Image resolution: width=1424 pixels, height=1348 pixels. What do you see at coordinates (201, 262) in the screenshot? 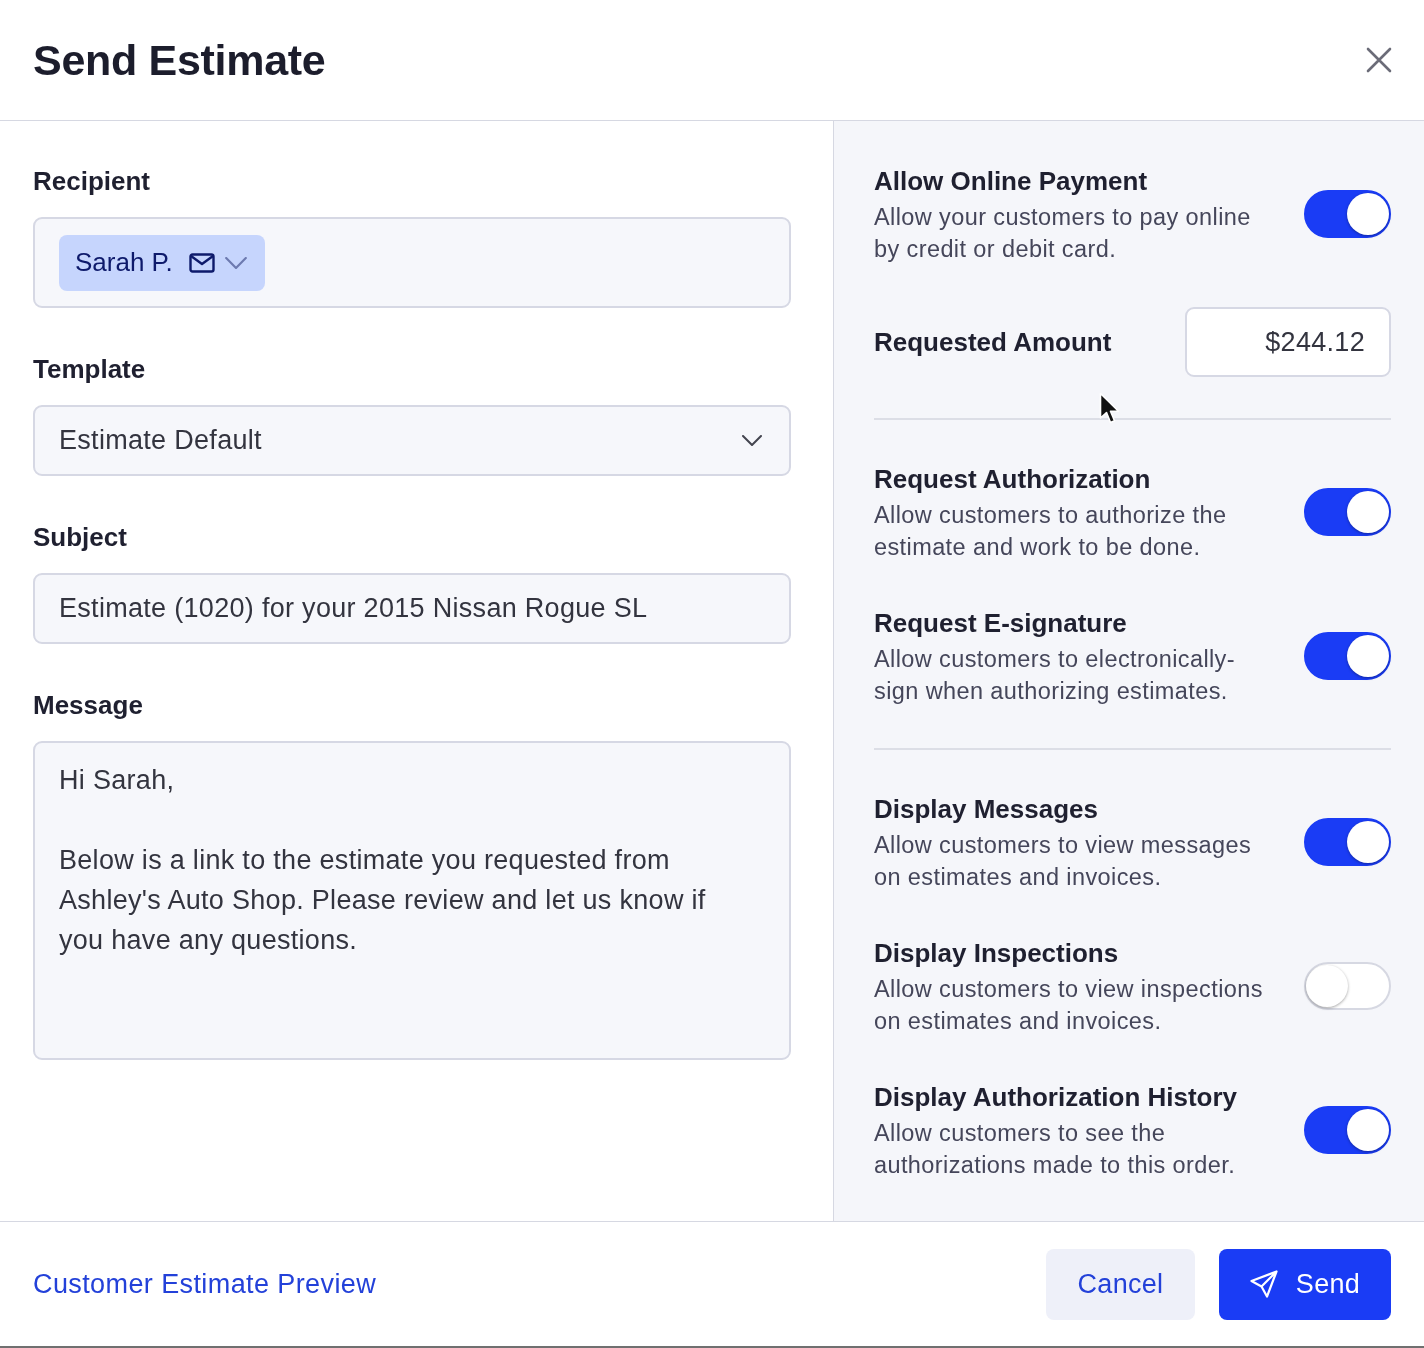
I see `mail-icon` at bounding box center [201, 262].